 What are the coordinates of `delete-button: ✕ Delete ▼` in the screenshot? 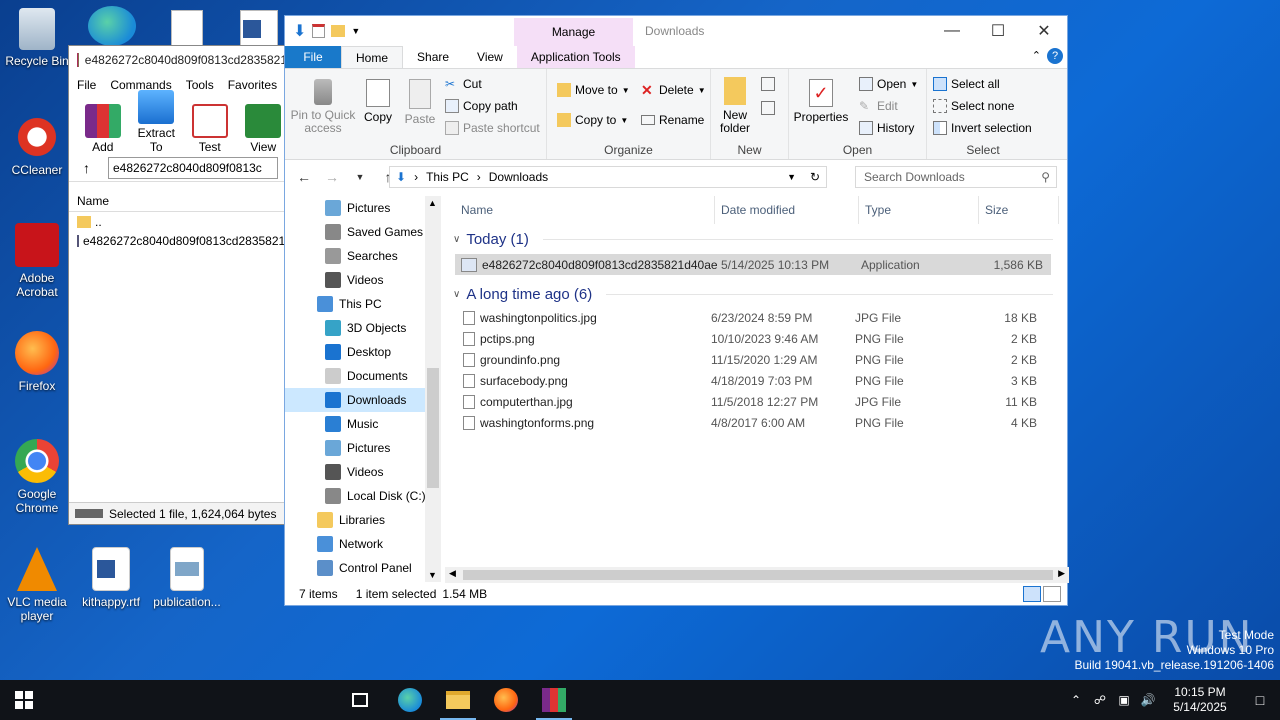 It's located at (673, 90).